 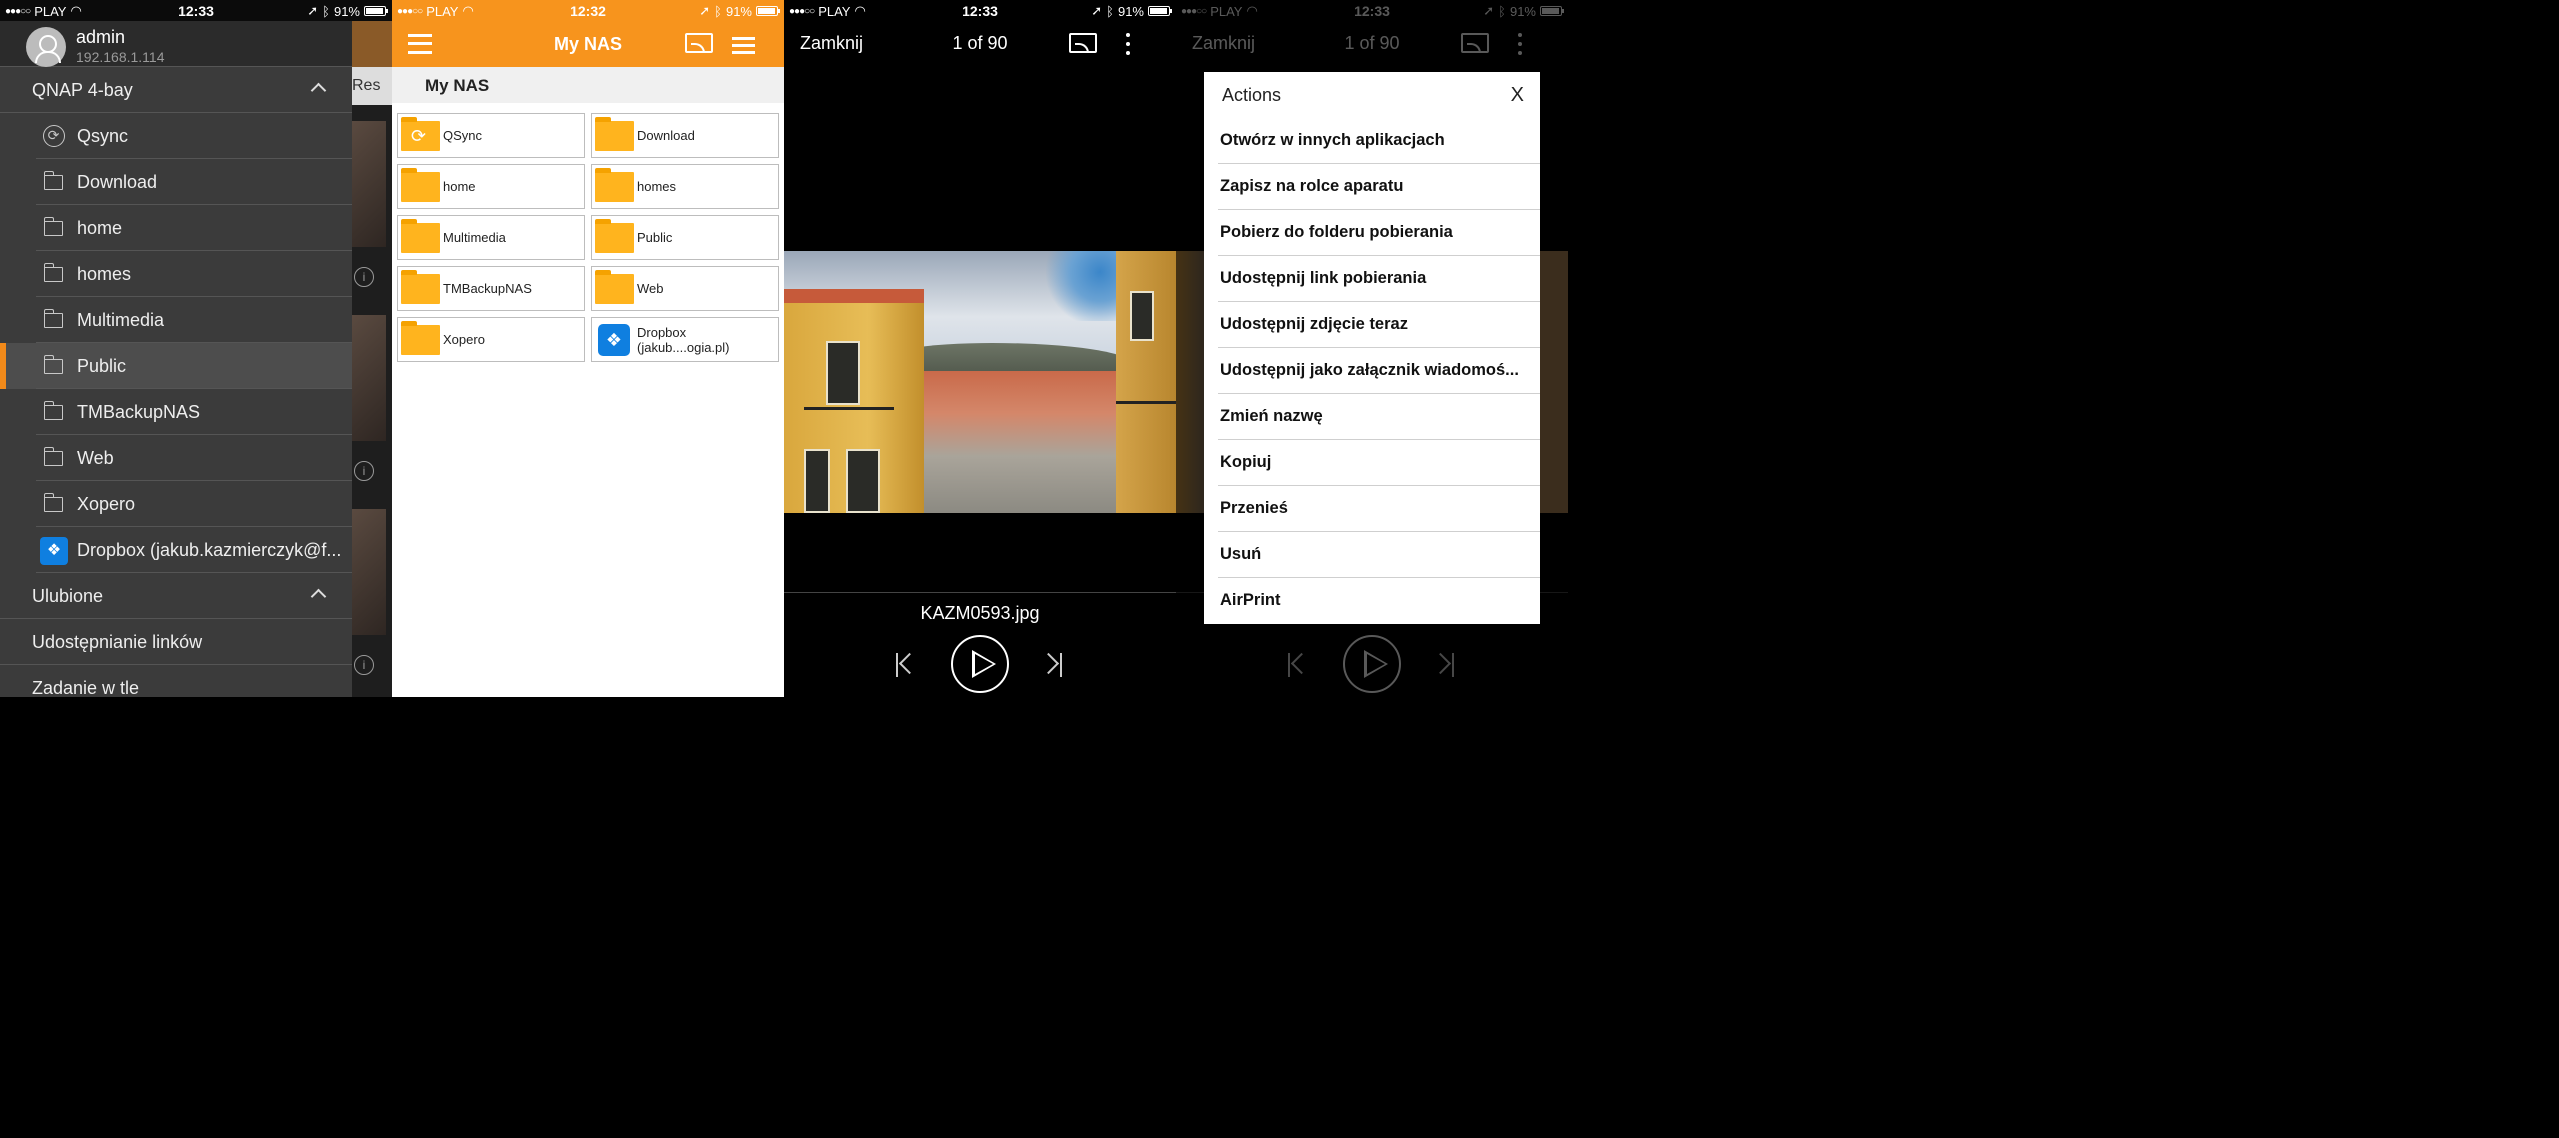 I want to click on folder-label: Public, so click(x=655, y=237).